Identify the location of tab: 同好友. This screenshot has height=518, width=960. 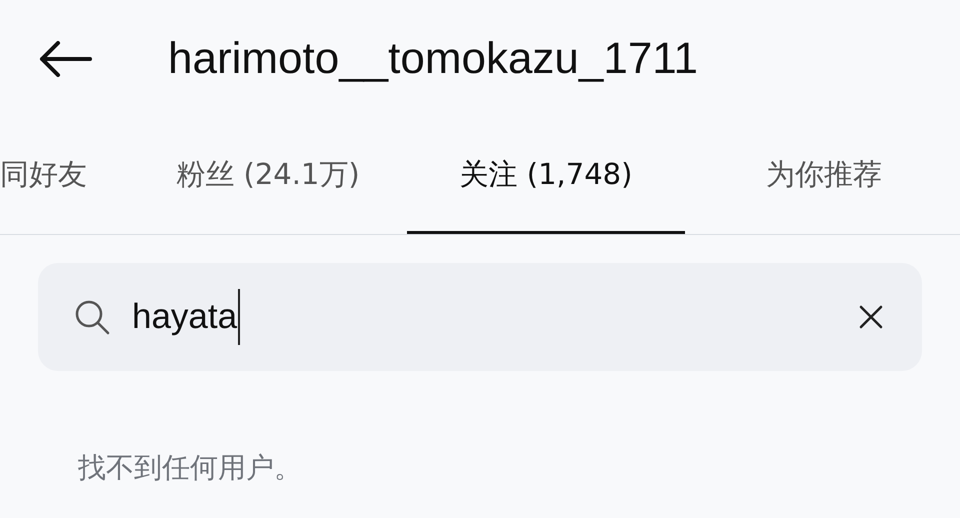
(64, 176).